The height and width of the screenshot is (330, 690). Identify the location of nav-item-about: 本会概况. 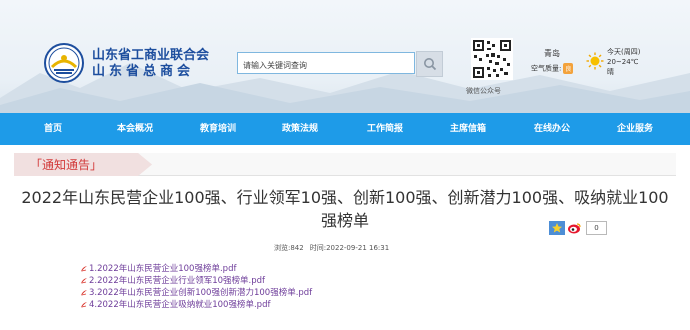
(135, 129).